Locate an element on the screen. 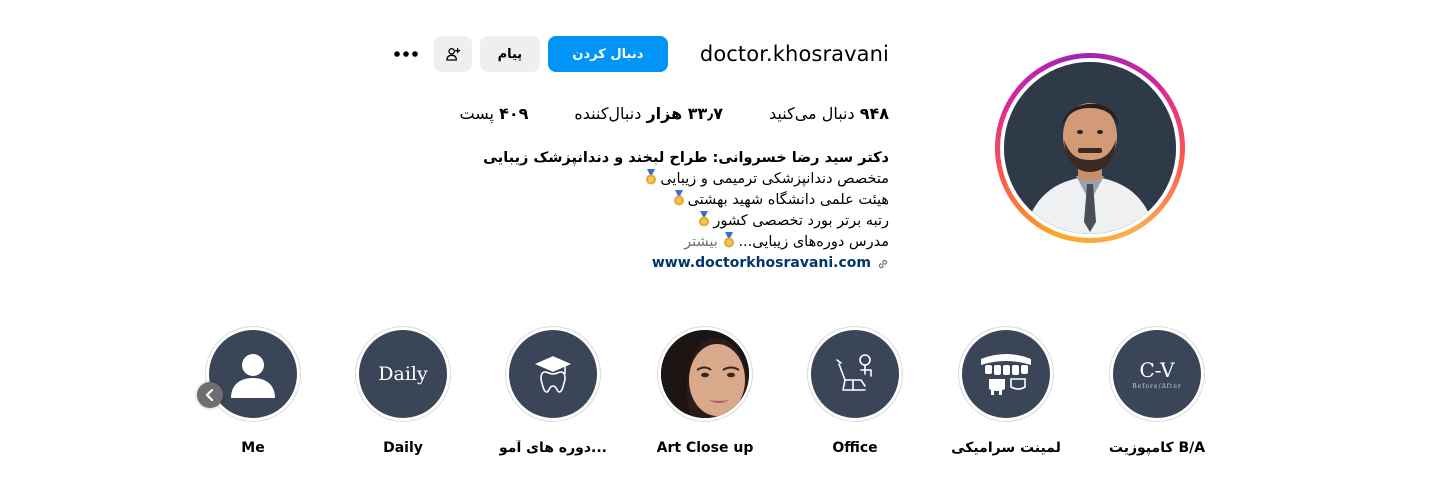  dental-chair-icon is located at coordinates (854, 372).